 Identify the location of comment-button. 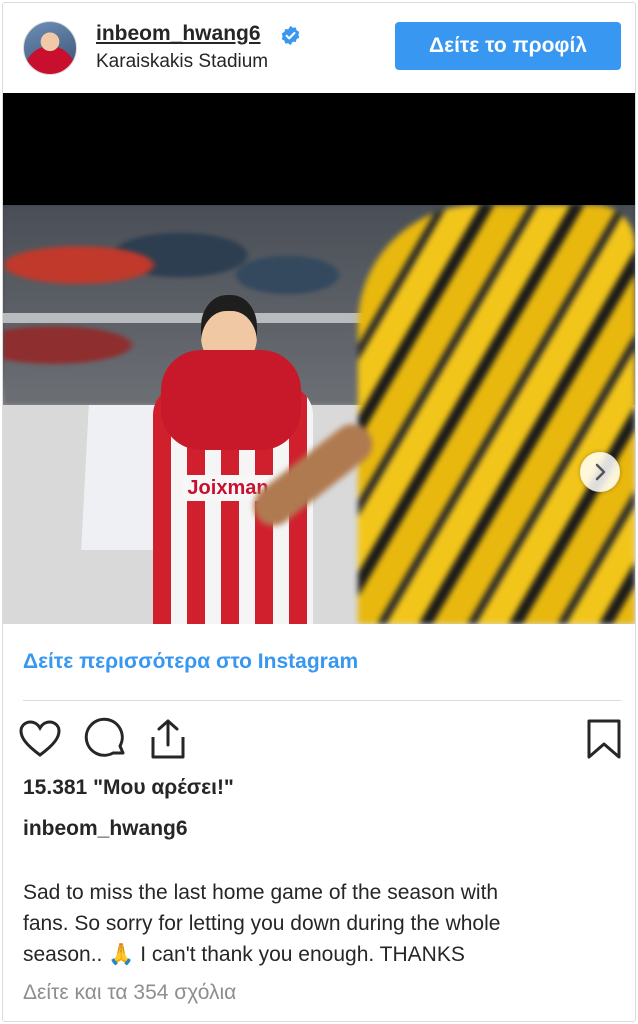
(106, 739).